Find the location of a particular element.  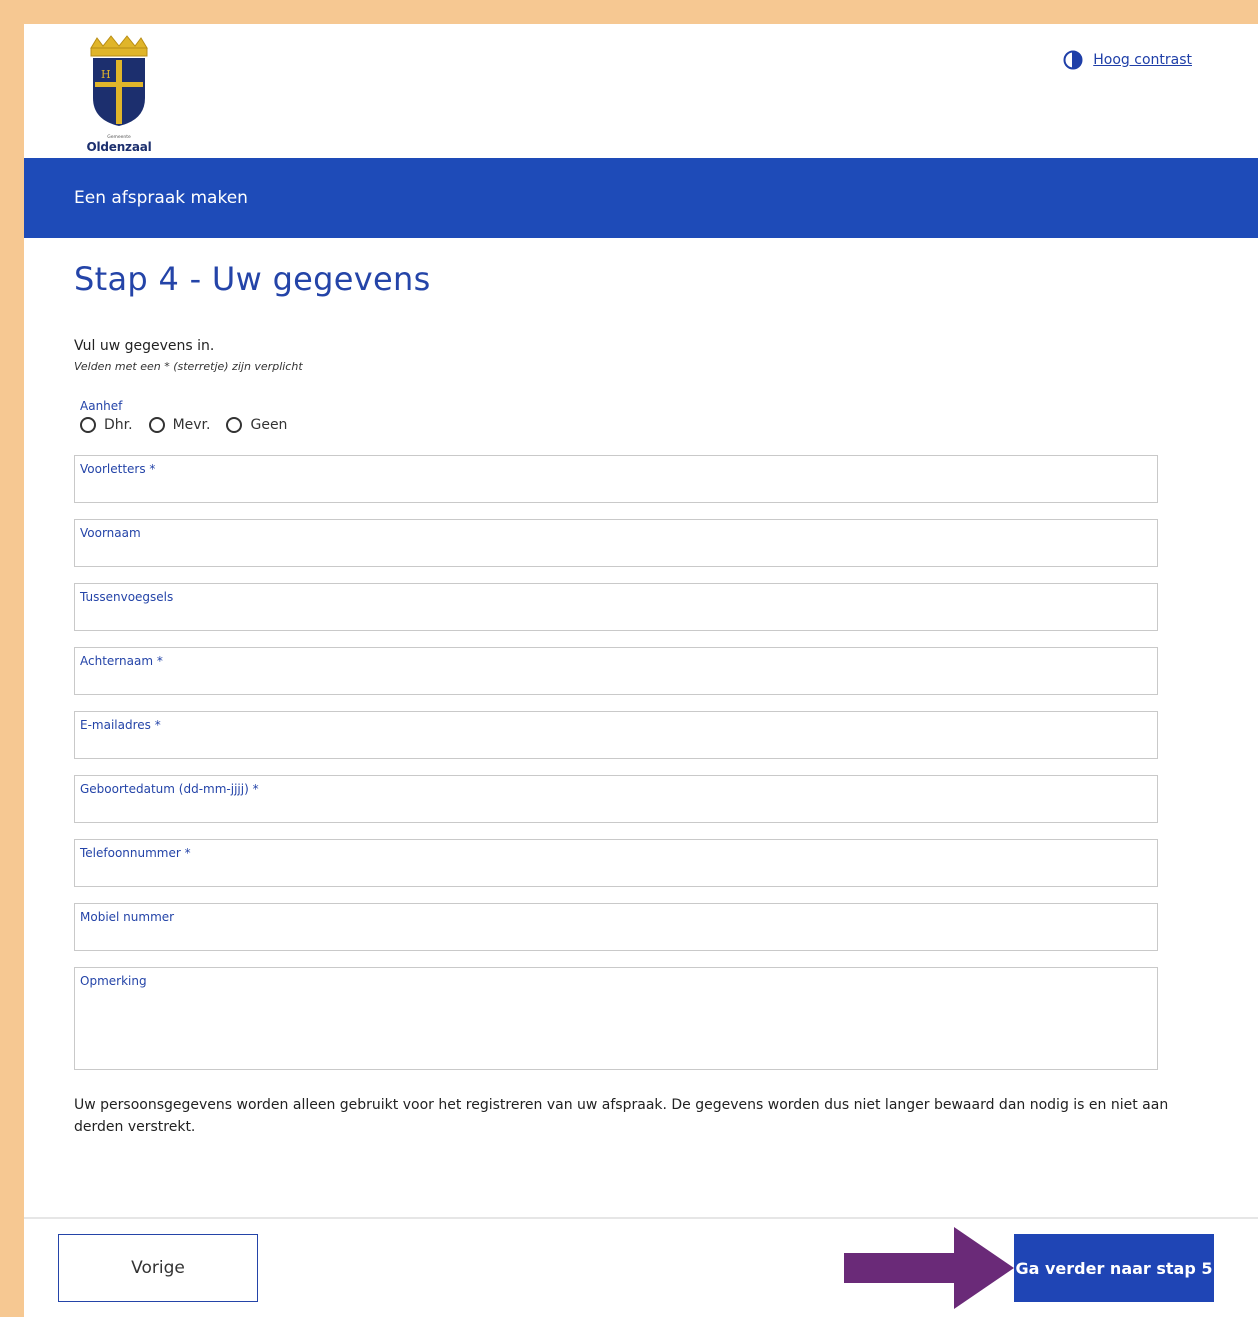

salutation-group: Aanhef Dhr. Mevr. Geen is located at coordinates (628, 416).